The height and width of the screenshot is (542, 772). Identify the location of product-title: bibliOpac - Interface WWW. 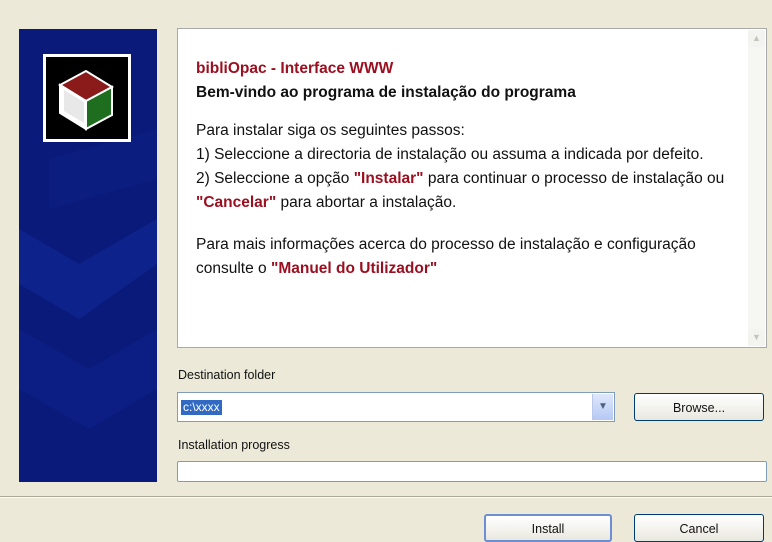
(295, 68).